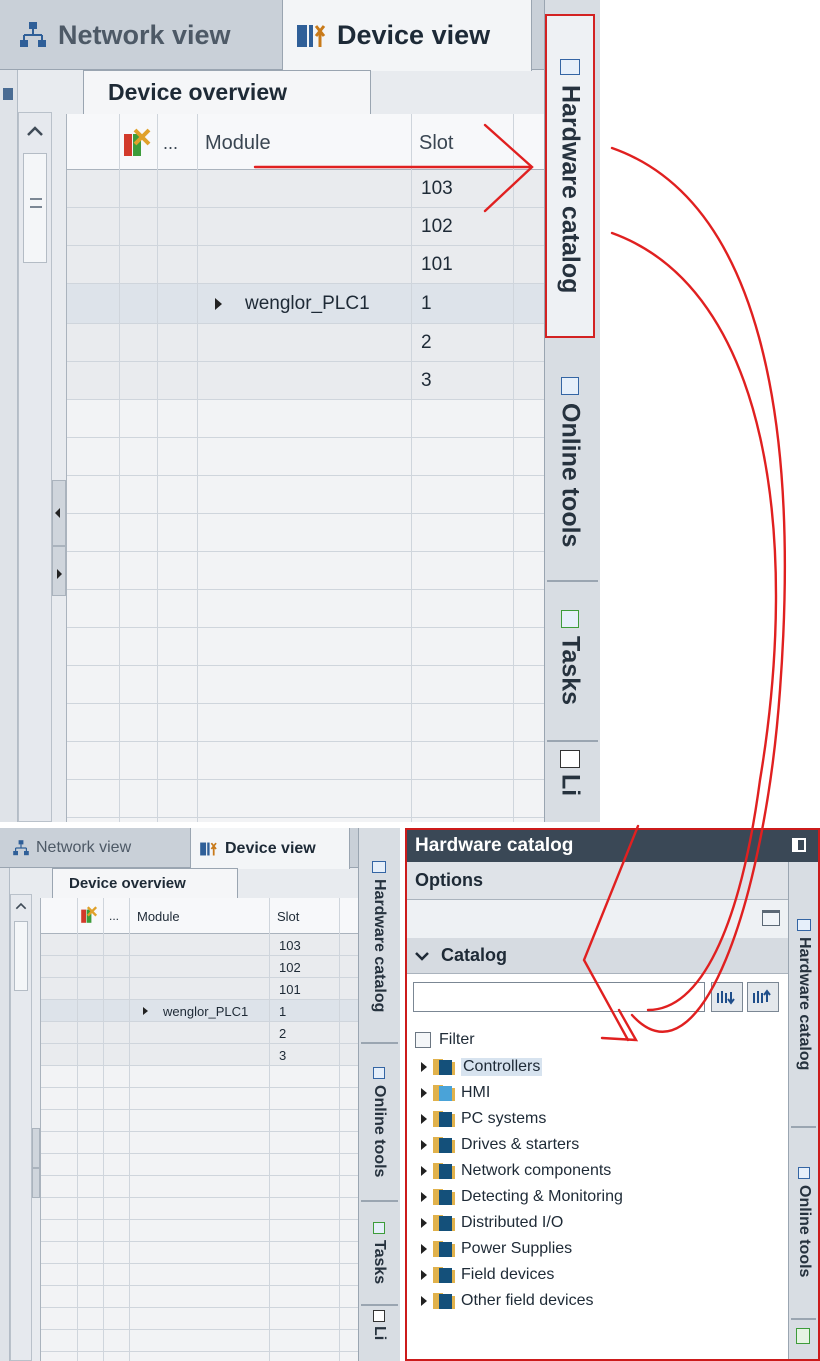  Describe the element at coordinates (137, 143) in the screenshot. I see `diagnostics-header-icon` at that location.